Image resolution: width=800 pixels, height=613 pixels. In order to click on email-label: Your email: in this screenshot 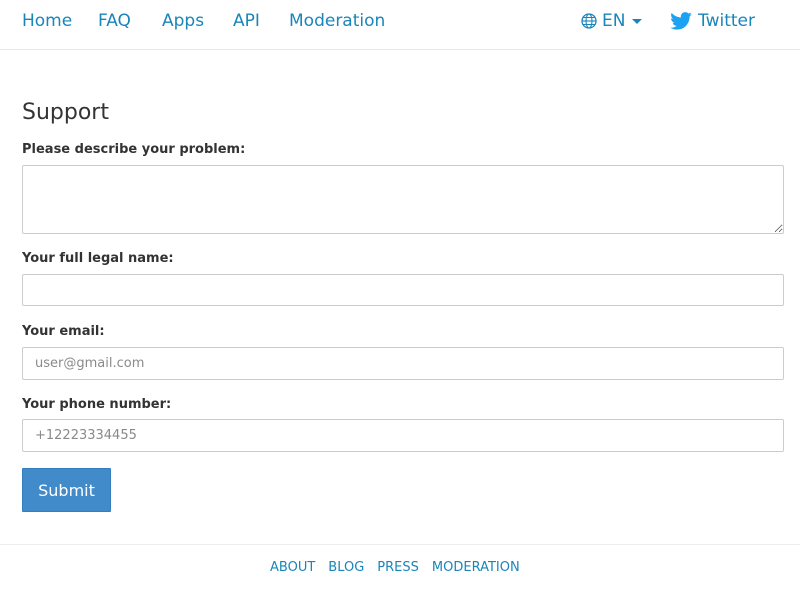, I will do `click(63, 331)`.